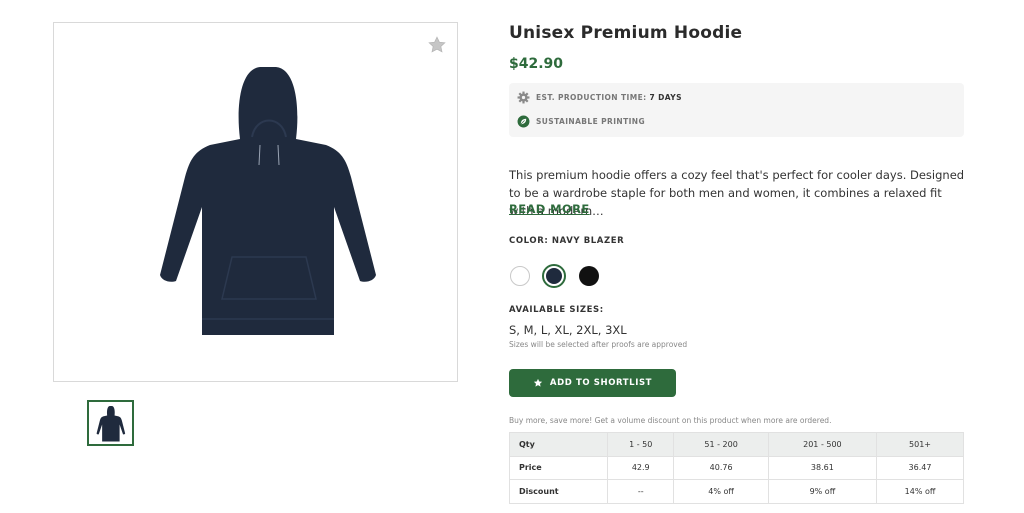 This screenshot has width=1024, height=513. What do you see at coordinates (558, 467) in the screenshot?
I see `row-label-price: Price` at bounding box center [558, 467].